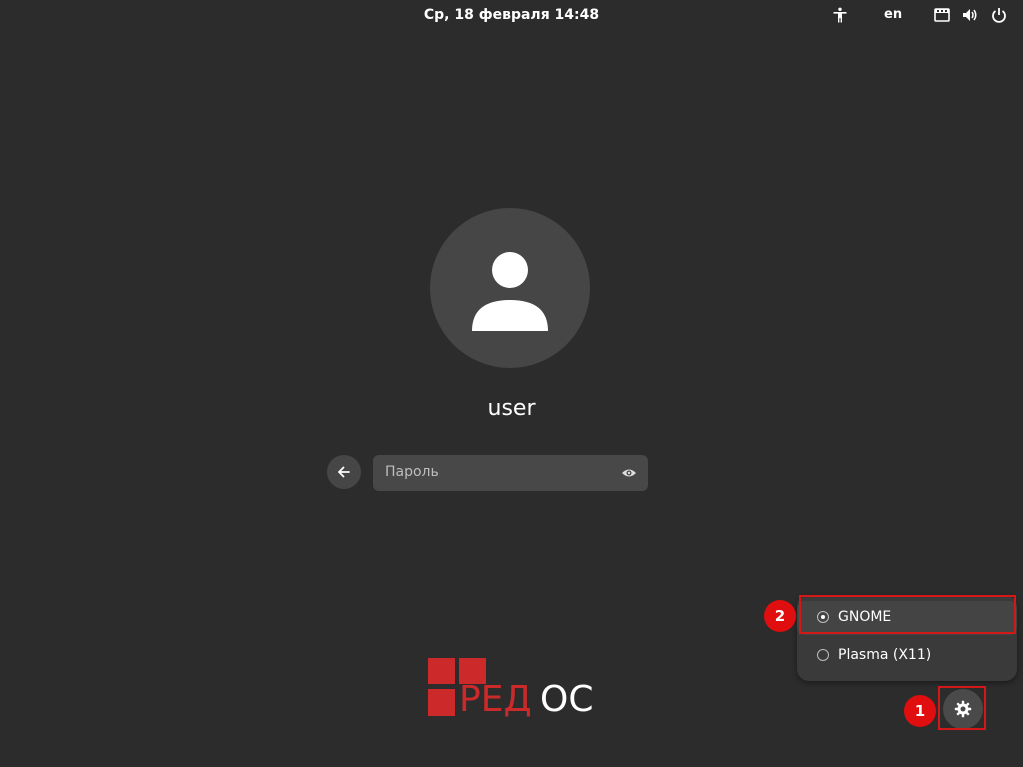 The width and height of the screenshot is (1023, 767). I want to click on logo-text-red: РЕД, so click(495, 699).